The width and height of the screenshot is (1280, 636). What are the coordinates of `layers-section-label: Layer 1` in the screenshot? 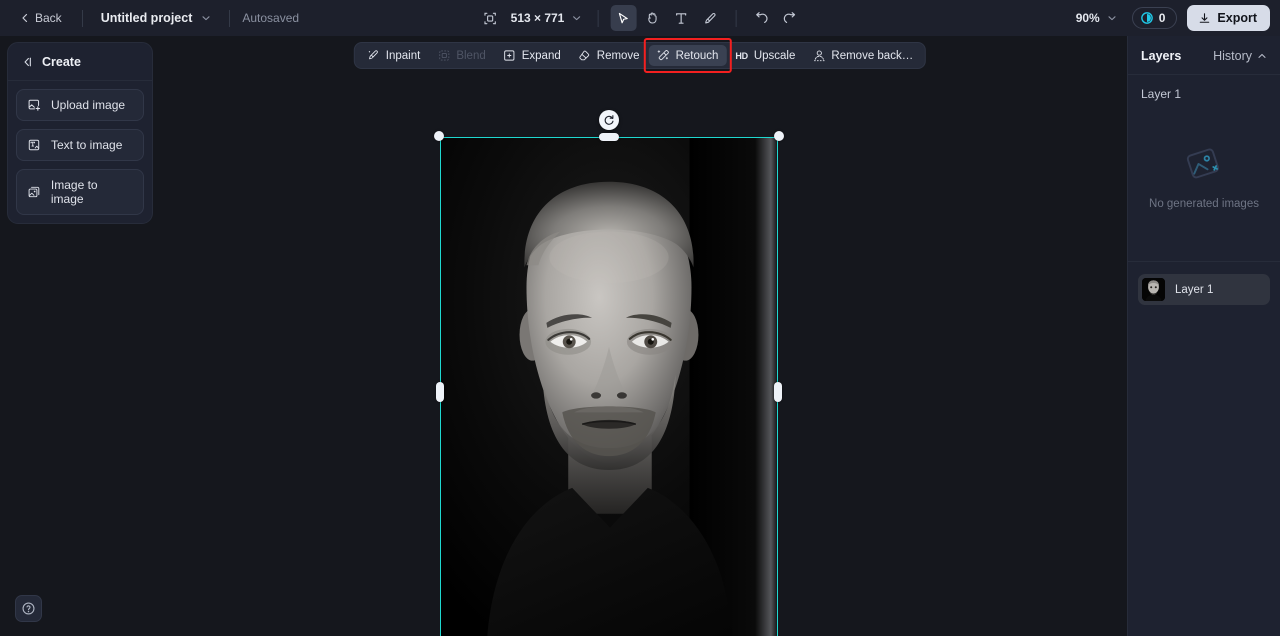 It's located at (1161, 94).